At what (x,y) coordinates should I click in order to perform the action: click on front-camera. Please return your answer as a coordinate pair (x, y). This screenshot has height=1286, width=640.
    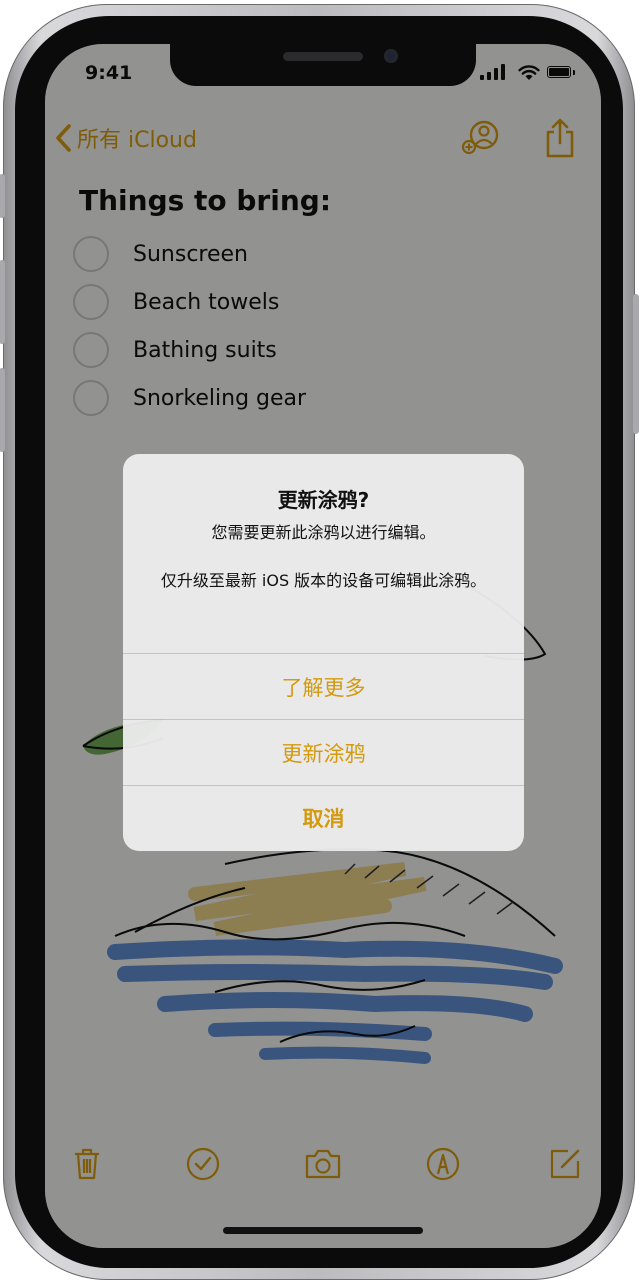
    Looking at the image, I should click on (391, 56).